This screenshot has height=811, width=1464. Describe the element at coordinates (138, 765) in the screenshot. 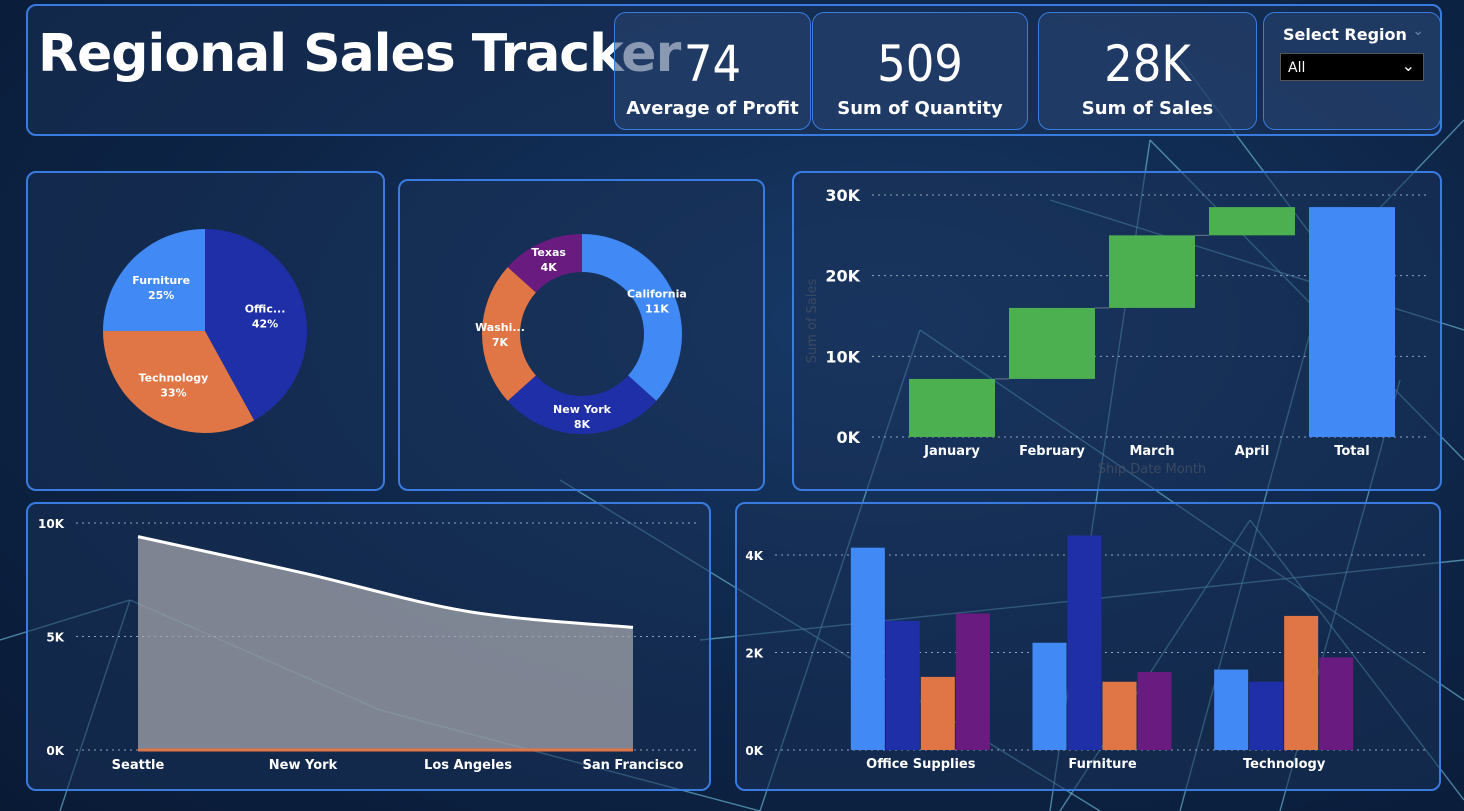

I see `x-tick-label: Seattle` at that location.